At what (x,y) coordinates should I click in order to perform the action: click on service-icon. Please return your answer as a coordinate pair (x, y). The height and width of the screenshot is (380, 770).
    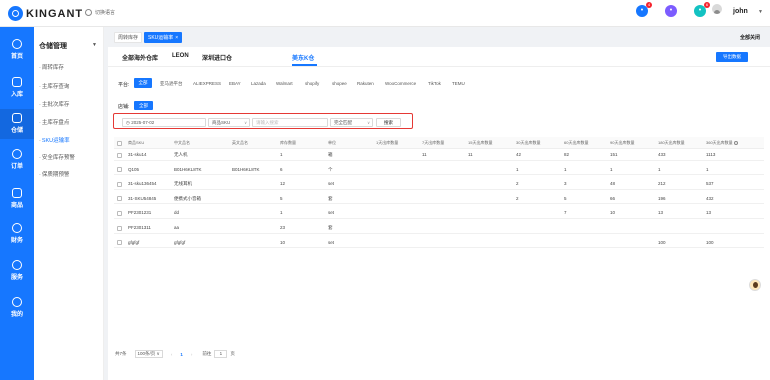
    Looking at the image, I should click on (17, 265).